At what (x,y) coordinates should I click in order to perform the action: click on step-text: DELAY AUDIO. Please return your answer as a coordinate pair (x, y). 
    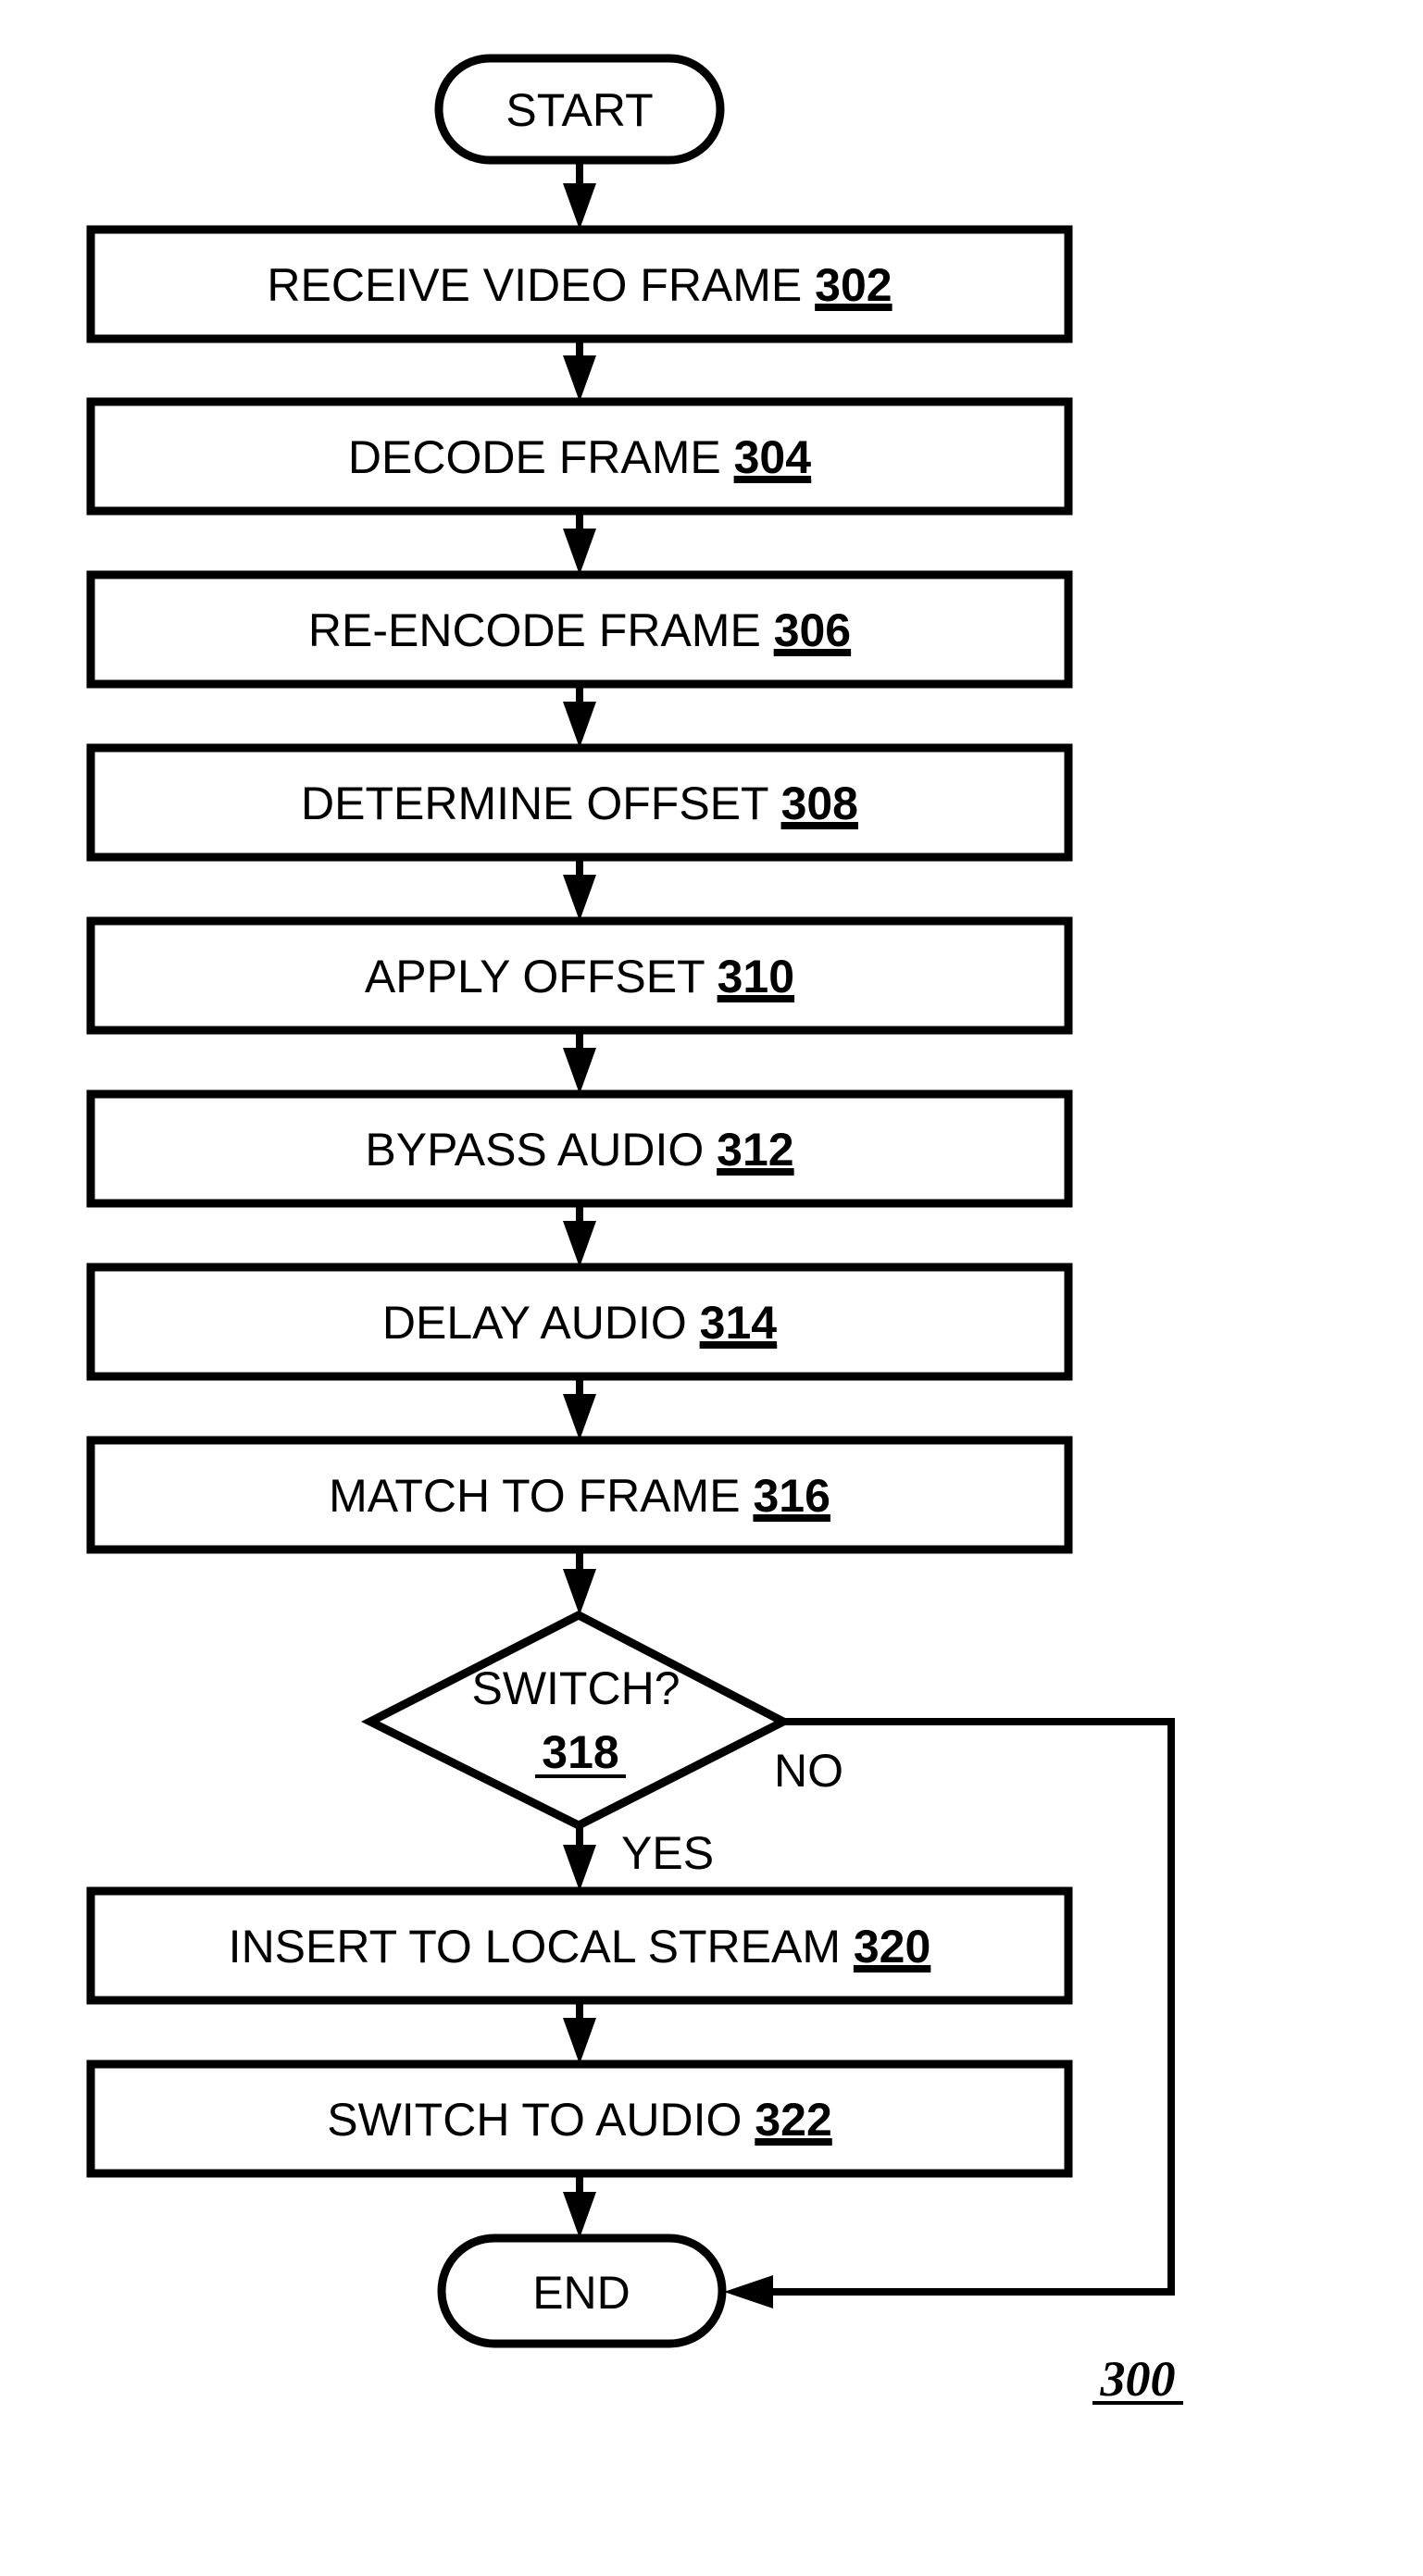
    Looking at the image, I should click on (541, 1323).